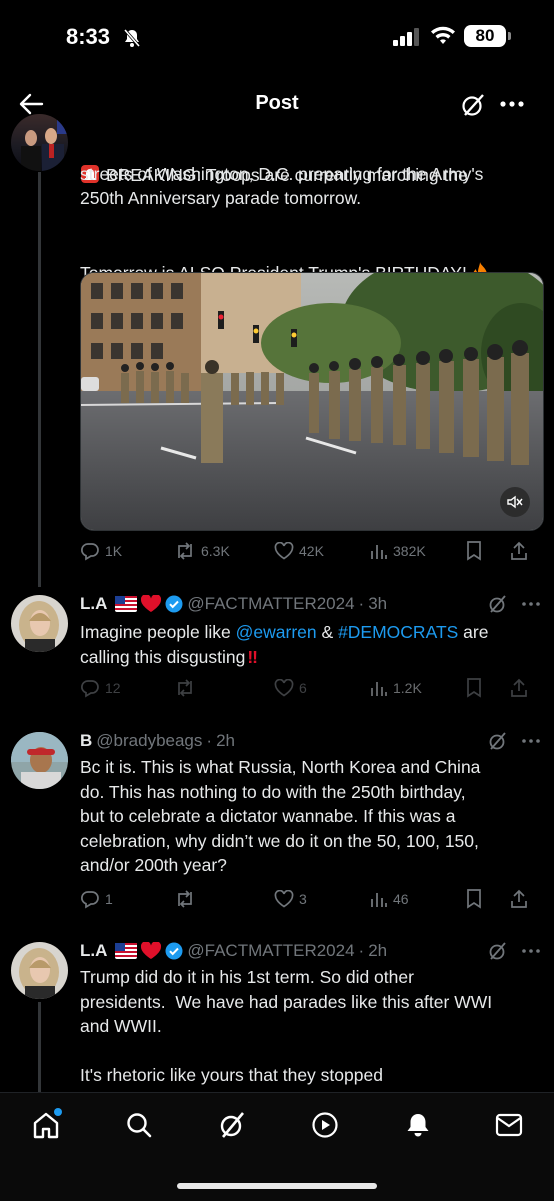 The height and width of the screenshot is (1201, 554). What do you see at coordinates (443, 36) in the screenshot?
I see `wifi-icon` at bounding box center [443, 36].